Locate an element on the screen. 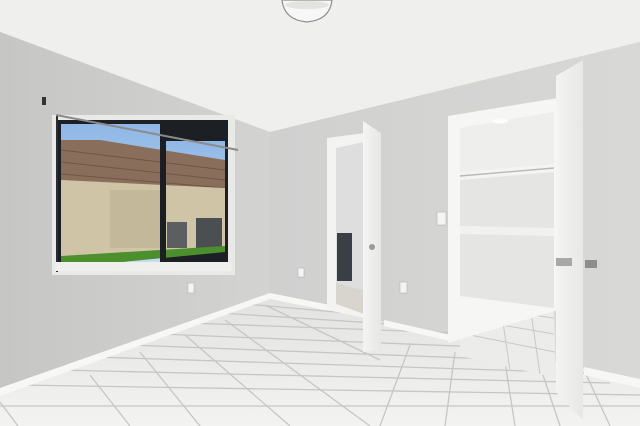 This screenshot has height=426, width=640. ac-unit is located at coordinates (177, 235).